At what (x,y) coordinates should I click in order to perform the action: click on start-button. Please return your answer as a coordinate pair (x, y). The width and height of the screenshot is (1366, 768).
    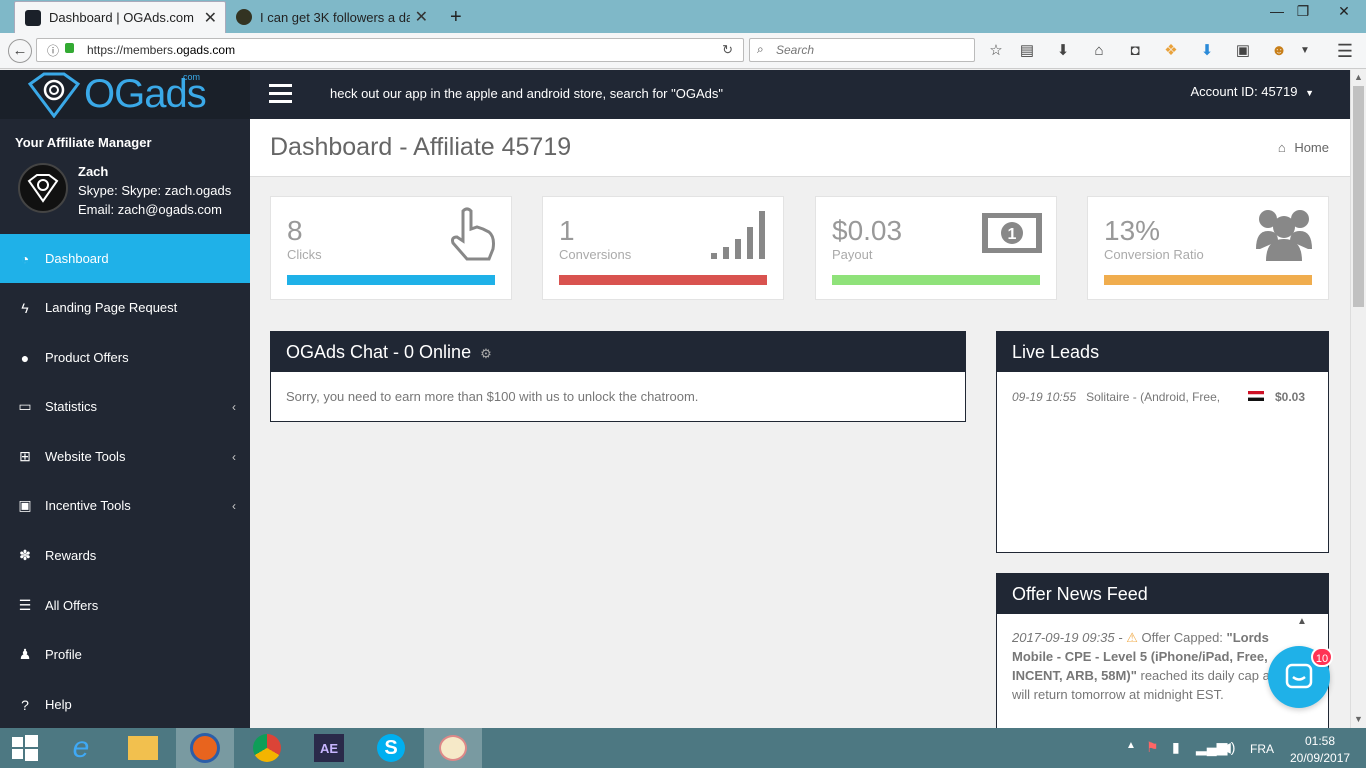
    Looking at the image, I should click on (25, 748).